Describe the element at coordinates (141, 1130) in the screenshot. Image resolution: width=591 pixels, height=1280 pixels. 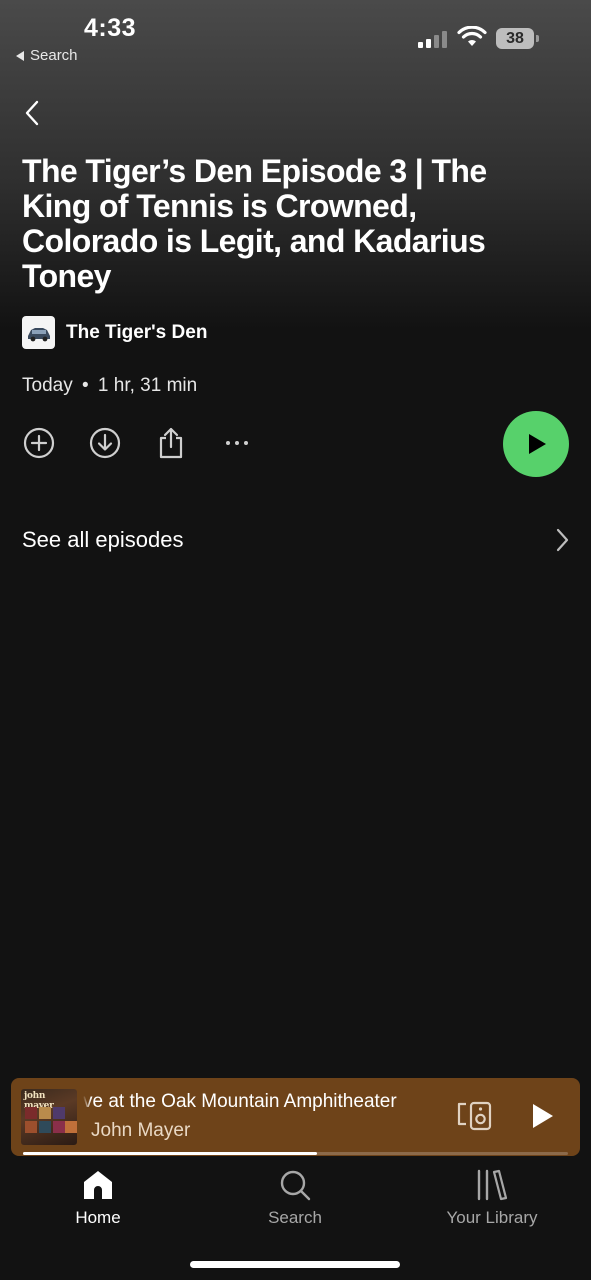
I see `now-playing-artist: John Mayer` at that location.